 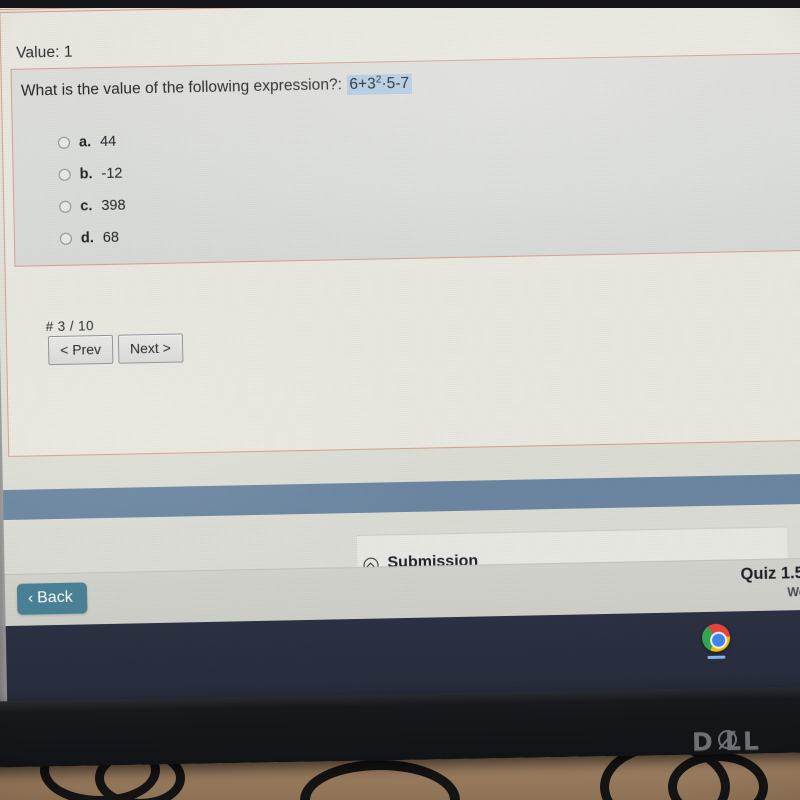 What do you see at coordinates (150, 348) in the screenshot?
I see `next-button: Next >` at bounding box center [150, 348].